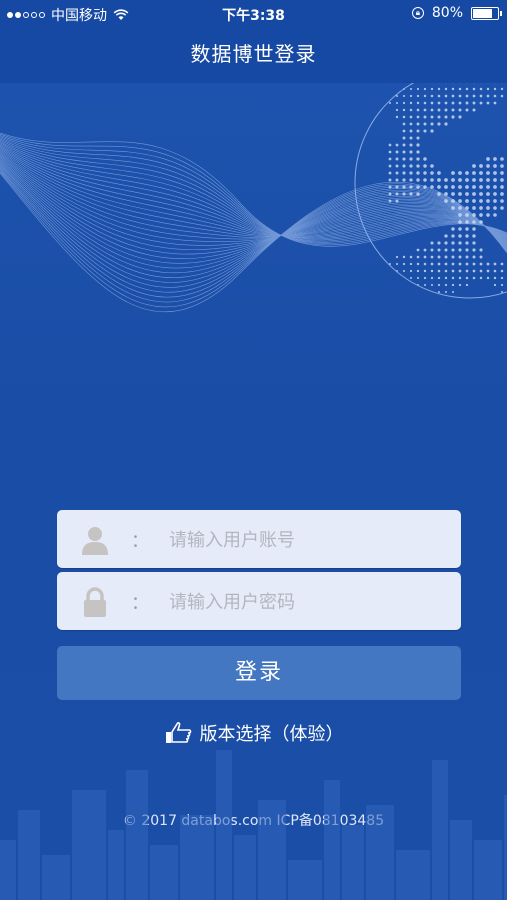 The height and width of the screenshot is (900, 507). What do you see at coordinates (259, 673) in the screenshot?
I see `login-button: 登录` at bounding box center [259, 673].